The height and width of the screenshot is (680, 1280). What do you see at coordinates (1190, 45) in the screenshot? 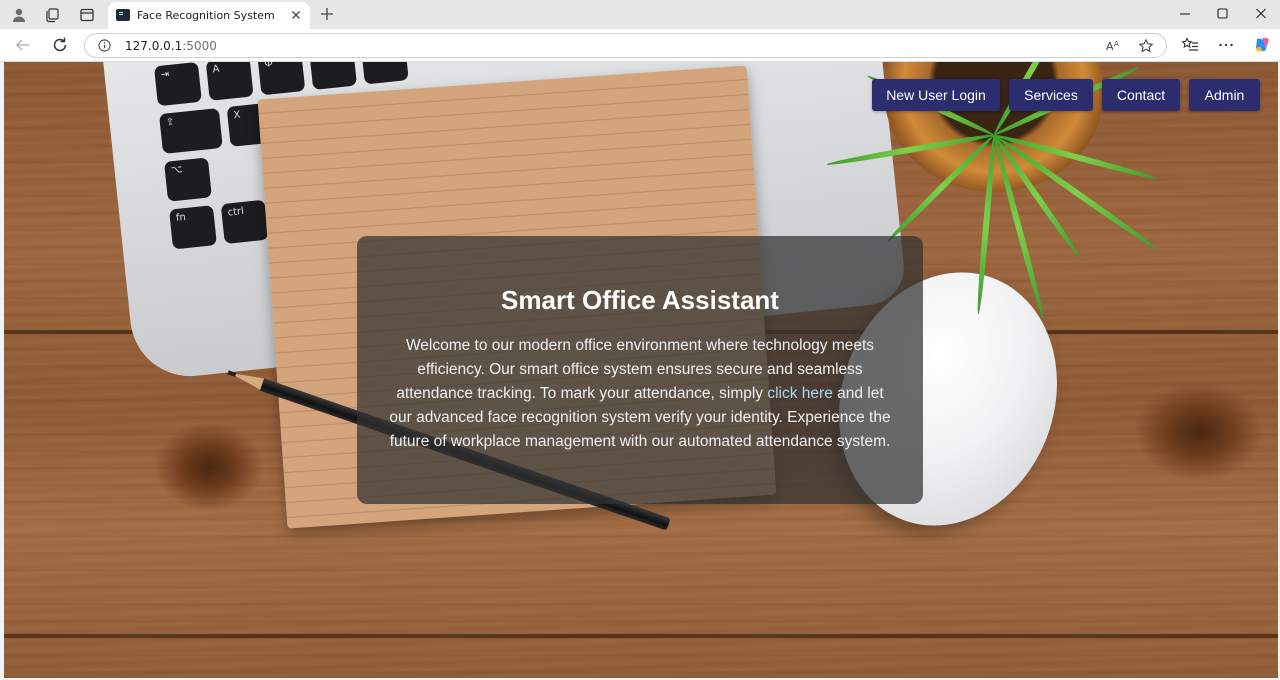
I see `favorites-icon` at bounding box center [1190, 45].